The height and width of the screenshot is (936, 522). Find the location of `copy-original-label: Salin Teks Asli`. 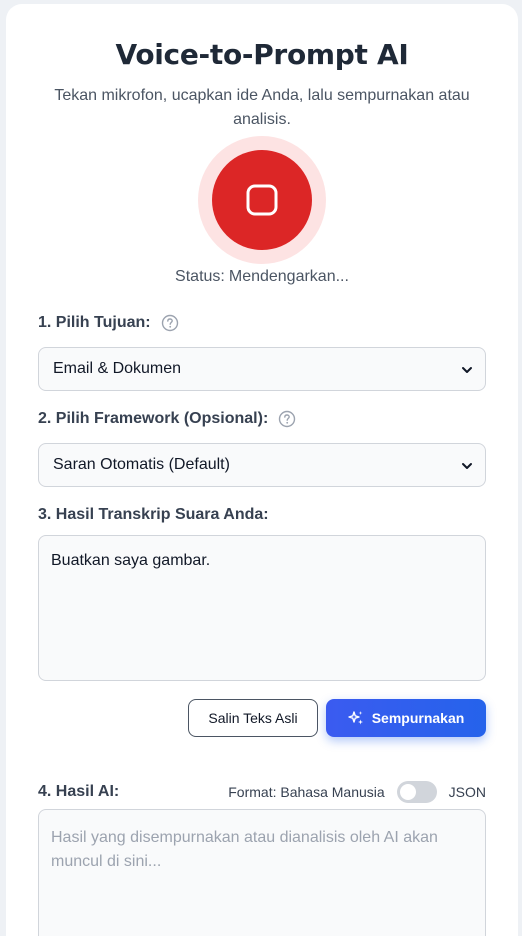

copy-original-label: Salin Teks Asli is located at coordinates (253, 718).